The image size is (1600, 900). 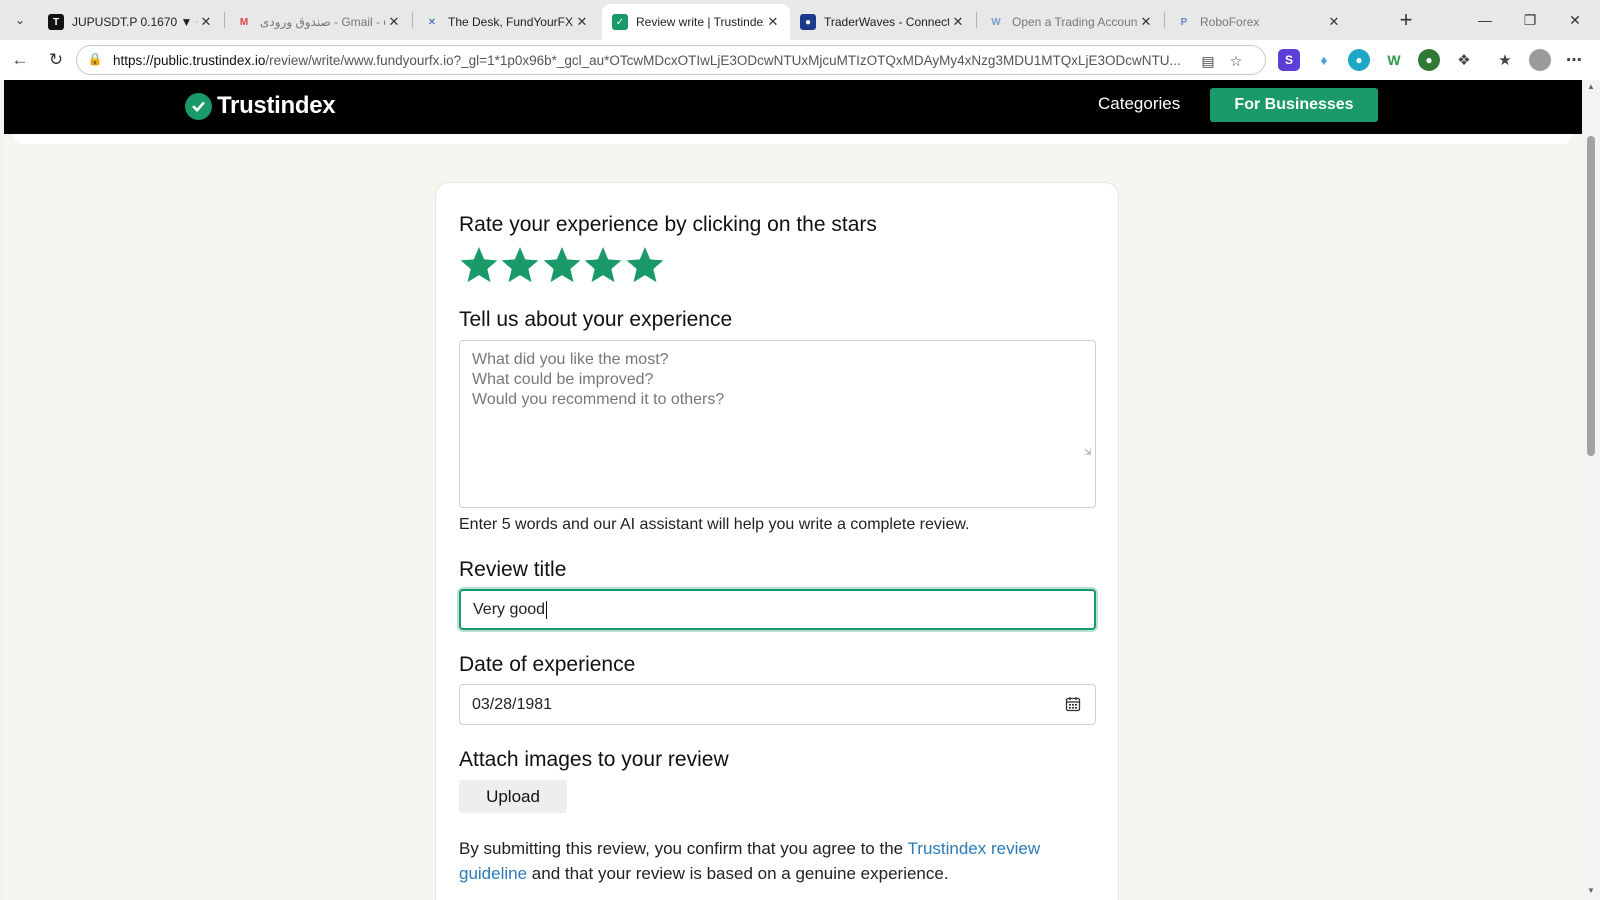 What do you see at coordinates (1429, 60) in the screenshot?
I see `extension-earth-icon: ●` at bounding box center [1429, 60].